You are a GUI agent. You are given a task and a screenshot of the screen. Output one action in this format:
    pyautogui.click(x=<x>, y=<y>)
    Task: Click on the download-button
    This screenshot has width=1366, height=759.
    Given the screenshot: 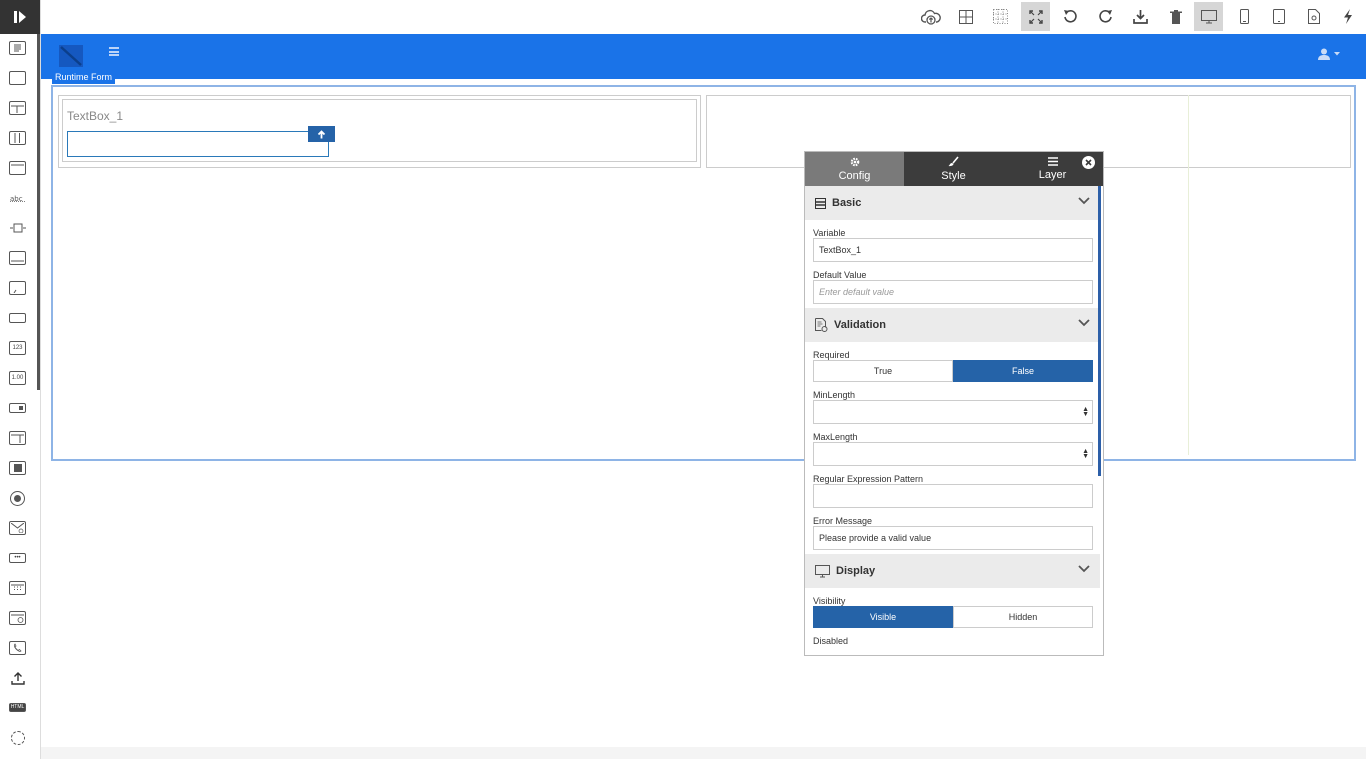 What is the action you would take?
    pyautogui.click(x=1140, y=16)
    